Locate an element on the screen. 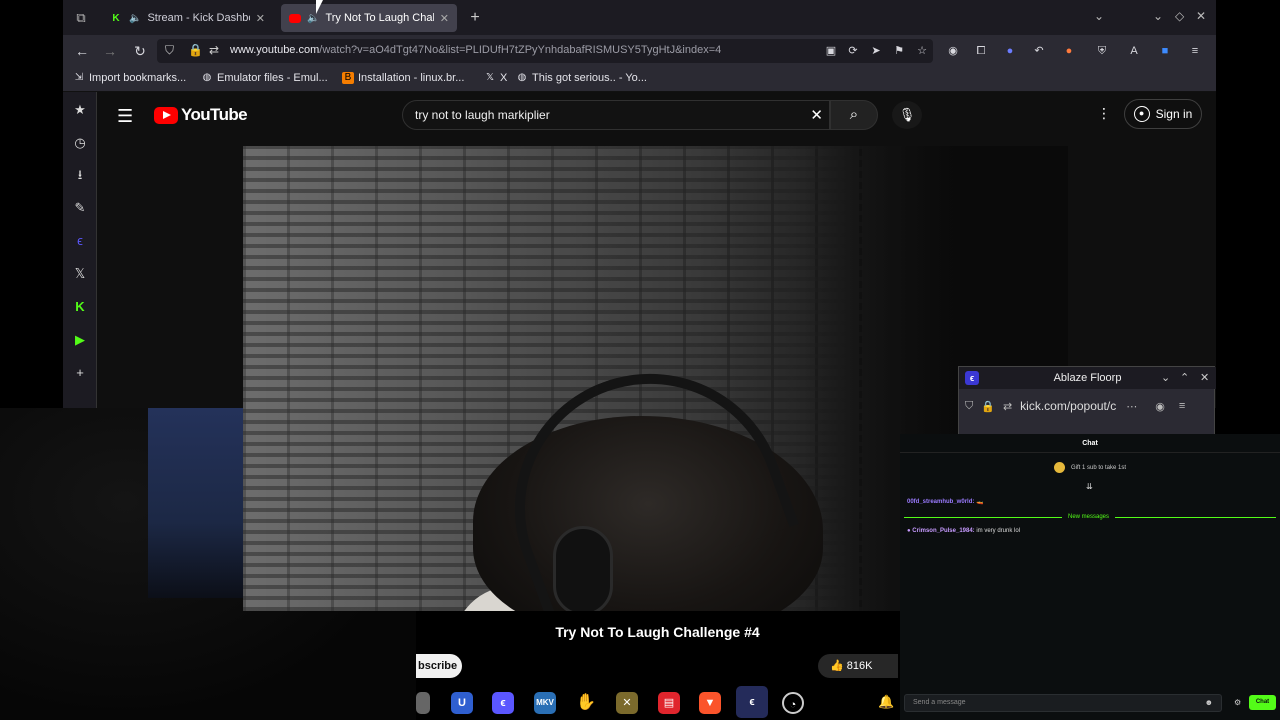 The height and width of the screenshot is (720, 1280). extensions-icon: ⧠ is located at coordinates (981, 51).